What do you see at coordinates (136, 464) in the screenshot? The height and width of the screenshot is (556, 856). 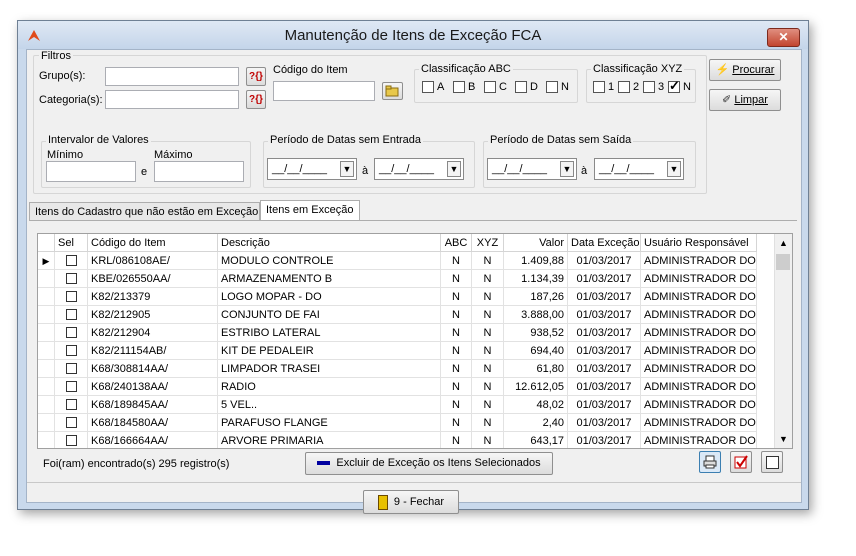 I see `record-count: Foi(ram) encontrado(s) 295 registro(s)` at bounding box center [136, 464].